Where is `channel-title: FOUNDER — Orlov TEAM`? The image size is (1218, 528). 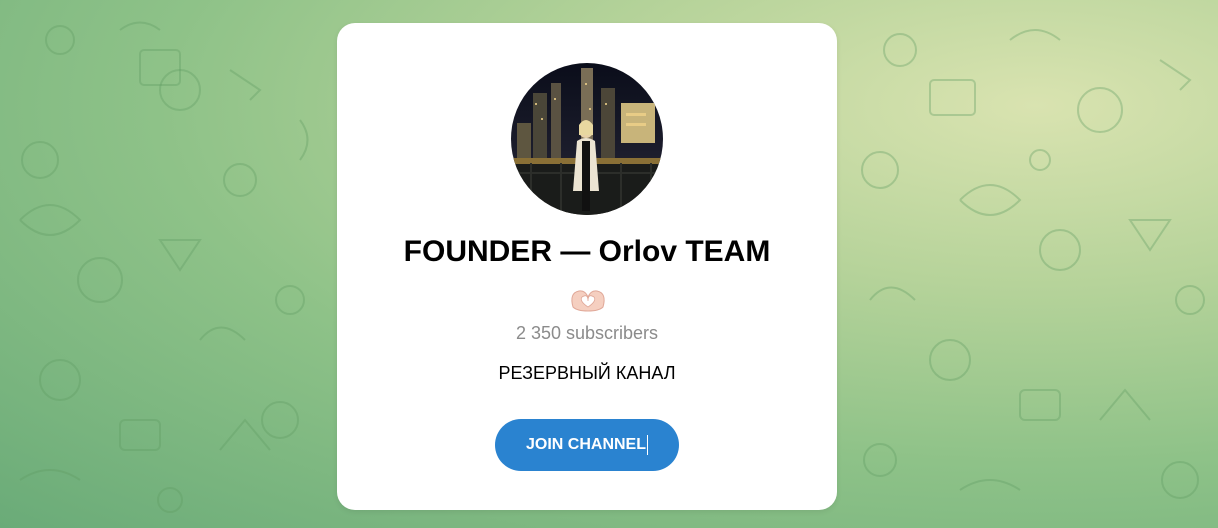
channel-title: FOUNDER — Orlov TEAM is located at coordinates (587, 251).